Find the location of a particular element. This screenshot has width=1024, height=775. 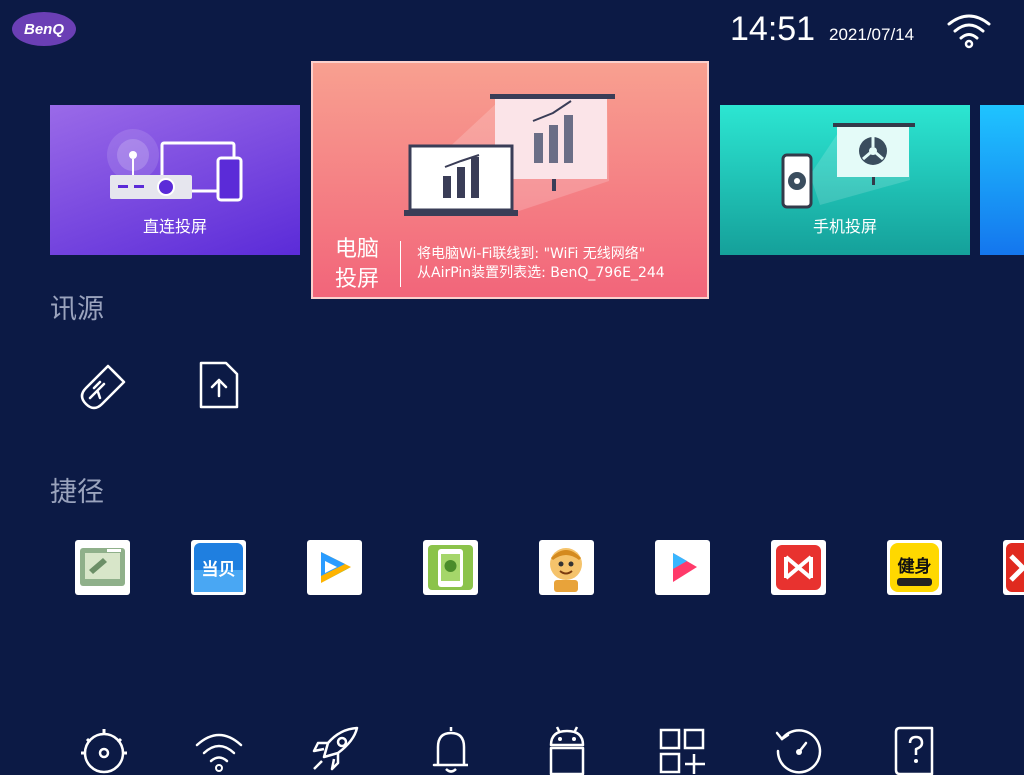

projector-devices-icon is located at coordinates (175, 165).